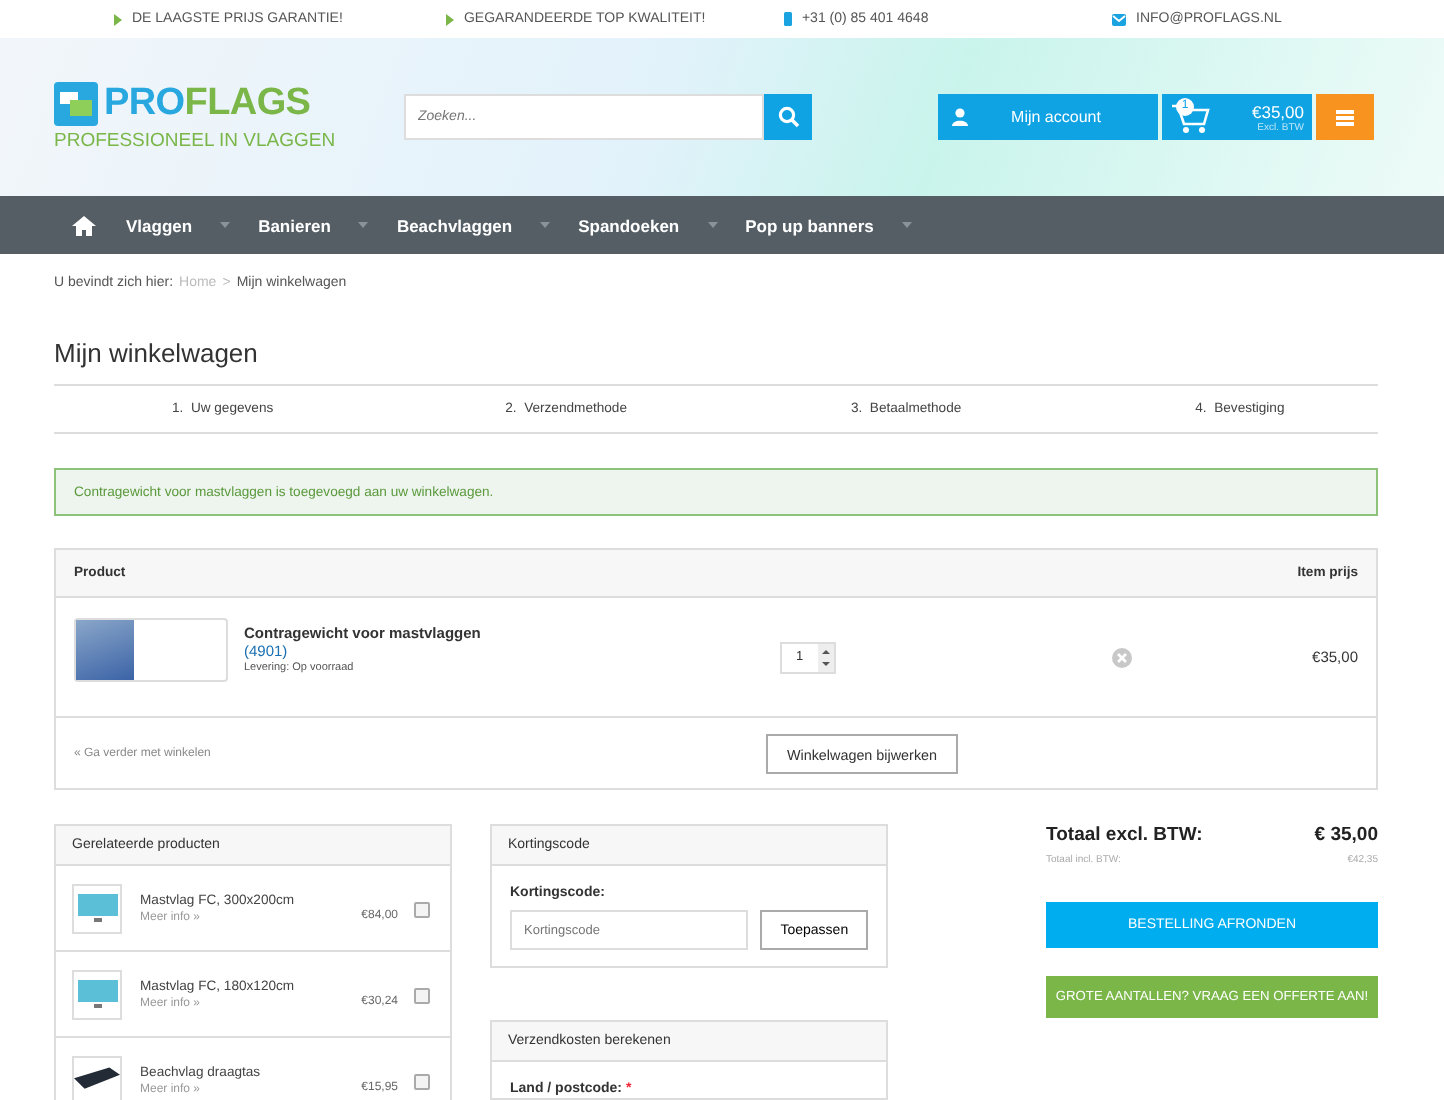 The height and width of the screenshot is (1100, 1444). Describe the element at coordinates (1124, 835) in the screenshot. I see `total-label: Totaal excl. BTW:` at that location.